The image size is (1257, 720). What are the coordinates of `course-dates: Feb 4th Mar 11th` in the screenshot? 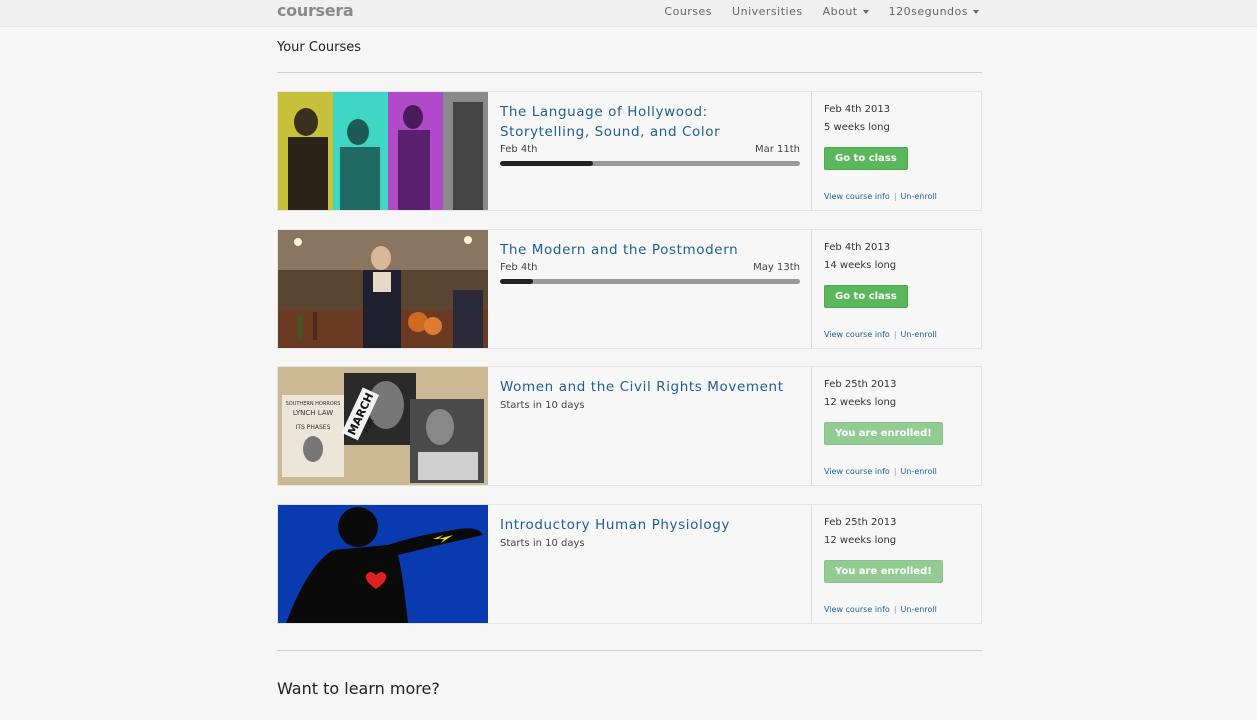 It's located at (650, 149).